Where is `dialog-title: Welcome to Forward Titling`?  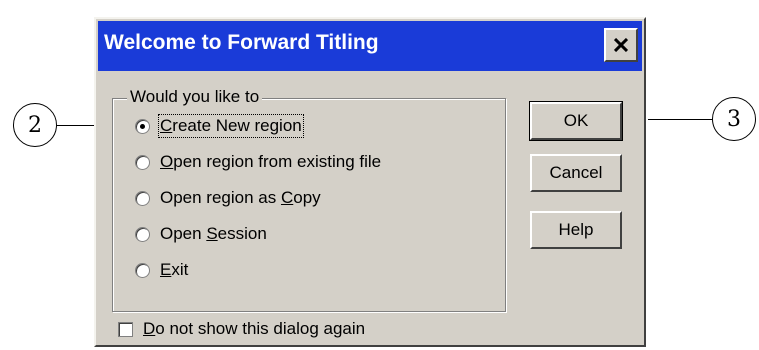
dialog-title: Welcome to Forward Titling is located at coordinates (241, 42).